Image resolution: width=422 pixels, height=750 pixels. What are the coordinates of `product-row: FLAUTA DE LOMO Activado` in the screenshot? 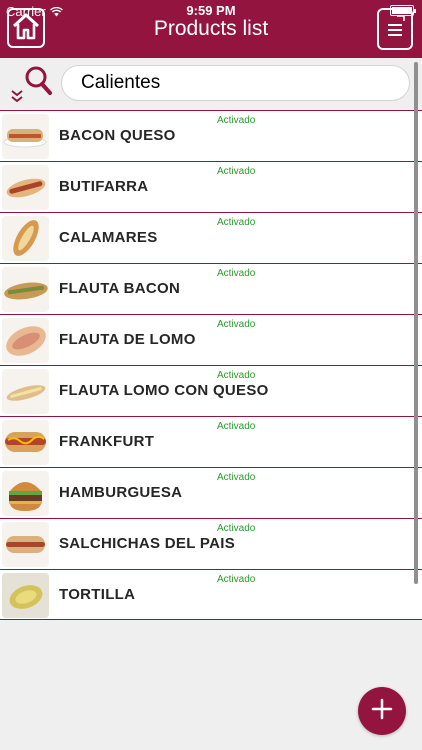 It's located at (211, 339).